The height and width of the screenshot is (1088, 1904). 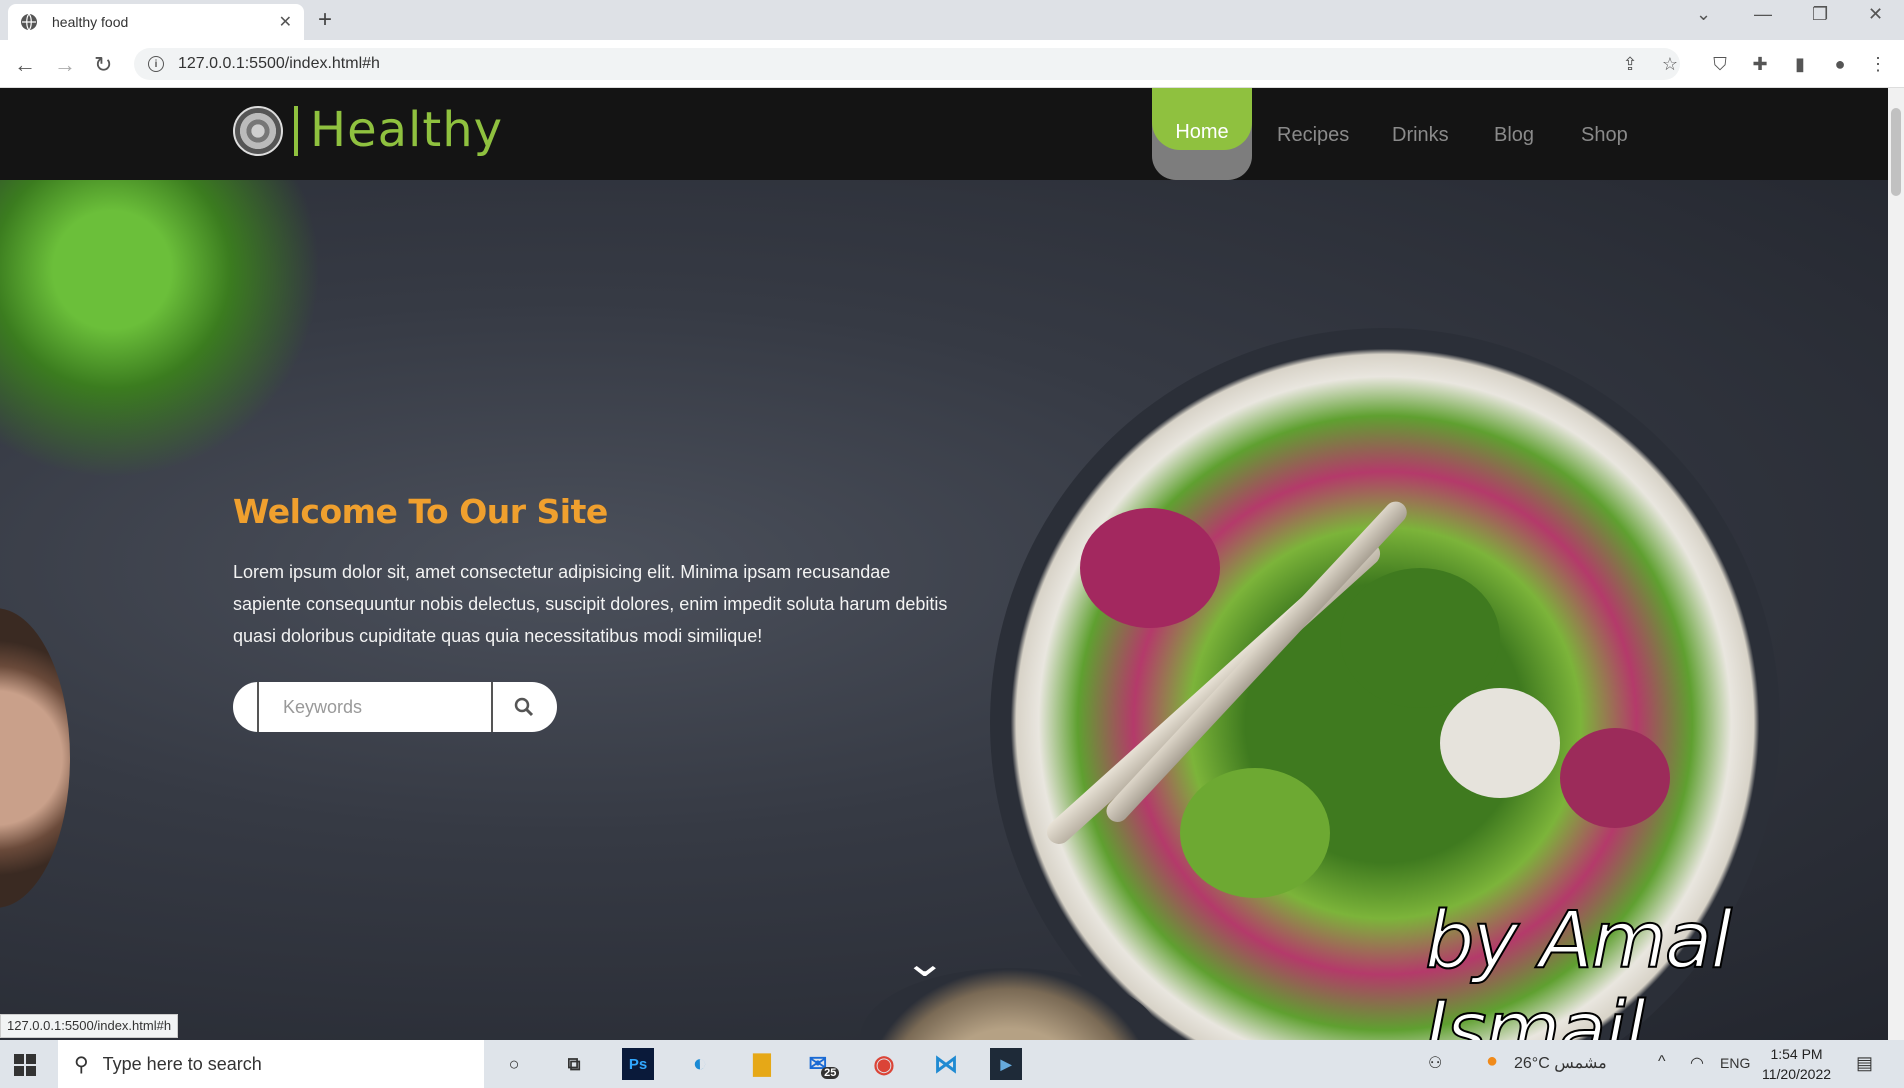 I want to click on address-bar: i 127.0.0.1:5500/index.html#h, so click(x=907, y=64).